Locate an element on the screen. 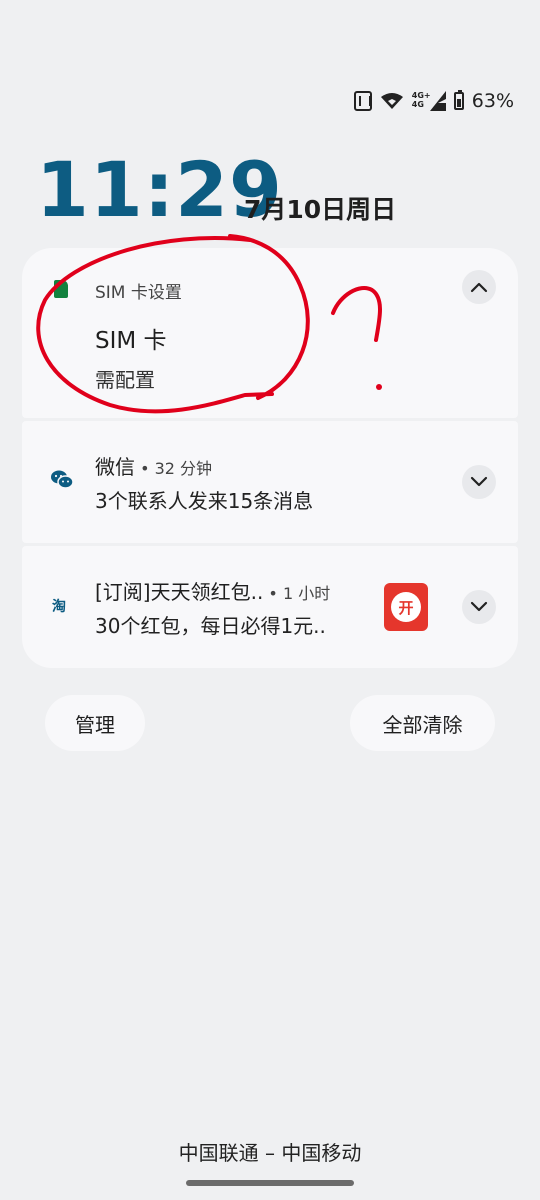 This screenshot has height=1200, width=540. manage-button: 管理 is located at coordinates (95, 723).